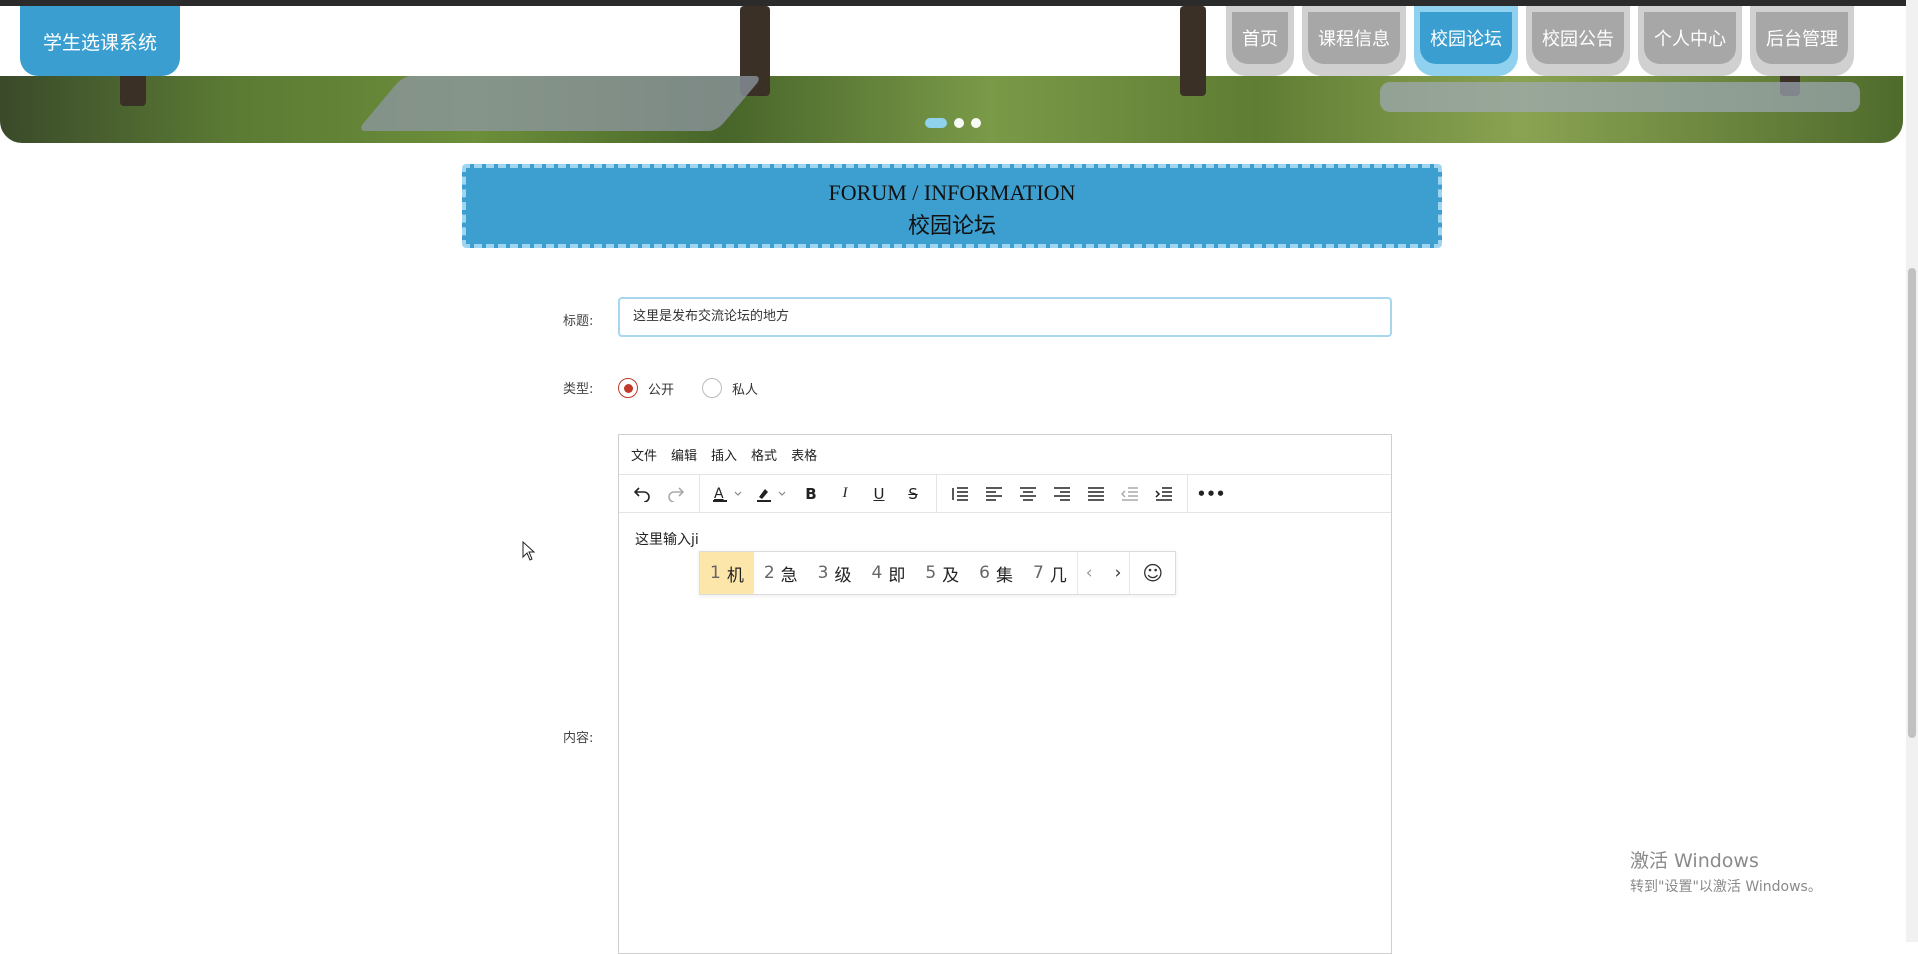 This screenshot has height=954, width=1918. Describe the element at coordinates (628, 388) in the screenshot. I see `radio-public` at that location.